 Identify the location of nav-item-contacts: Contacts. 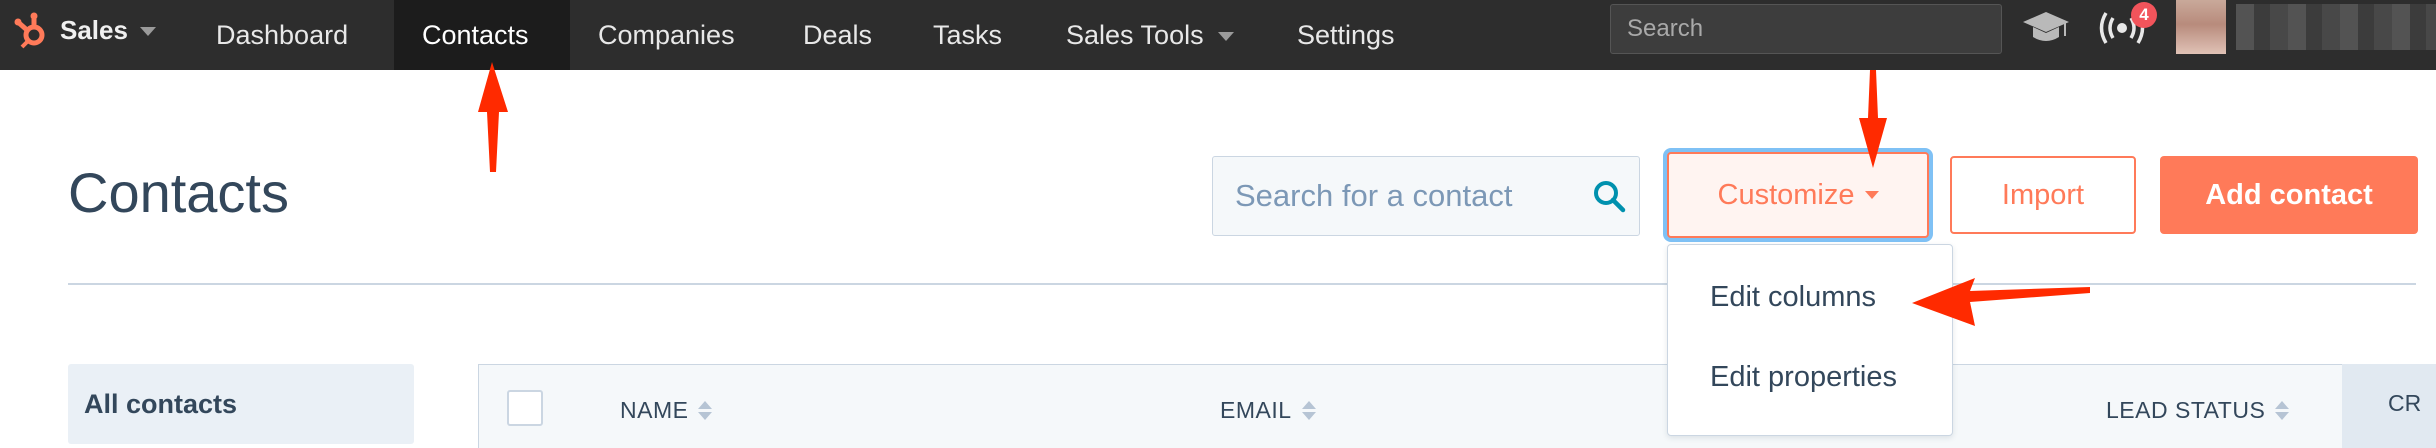
(482, 35).